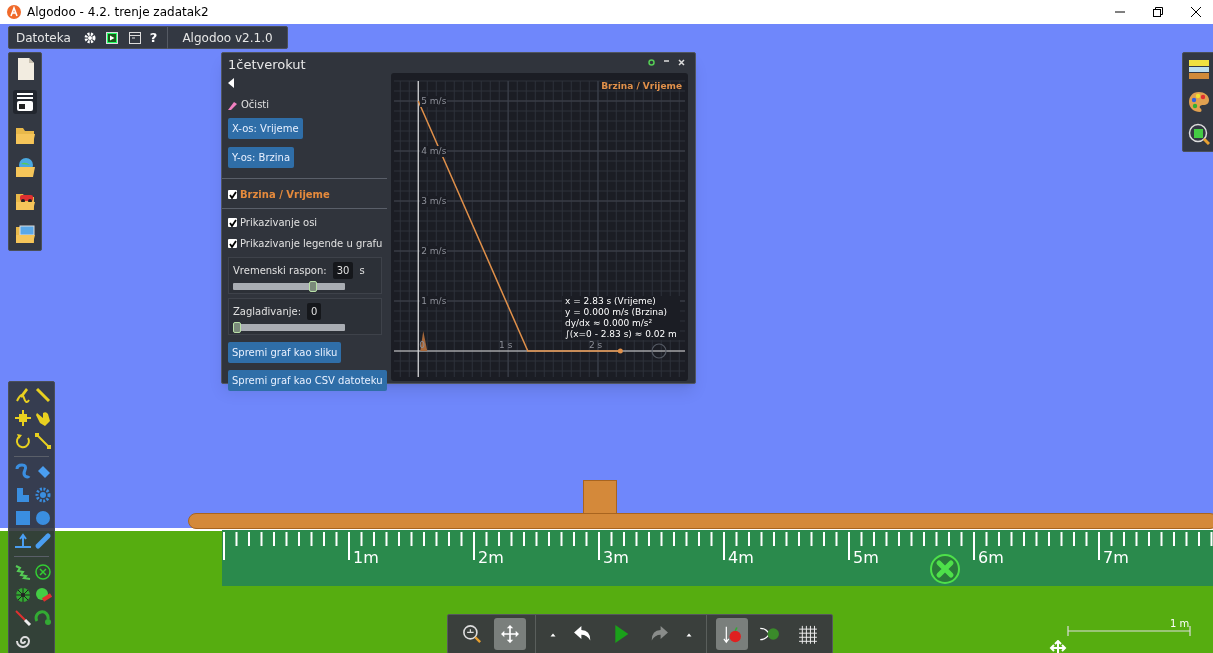 This screenshot has height=653, width=1213. I want to click on gear-icon, so click(43, 495).